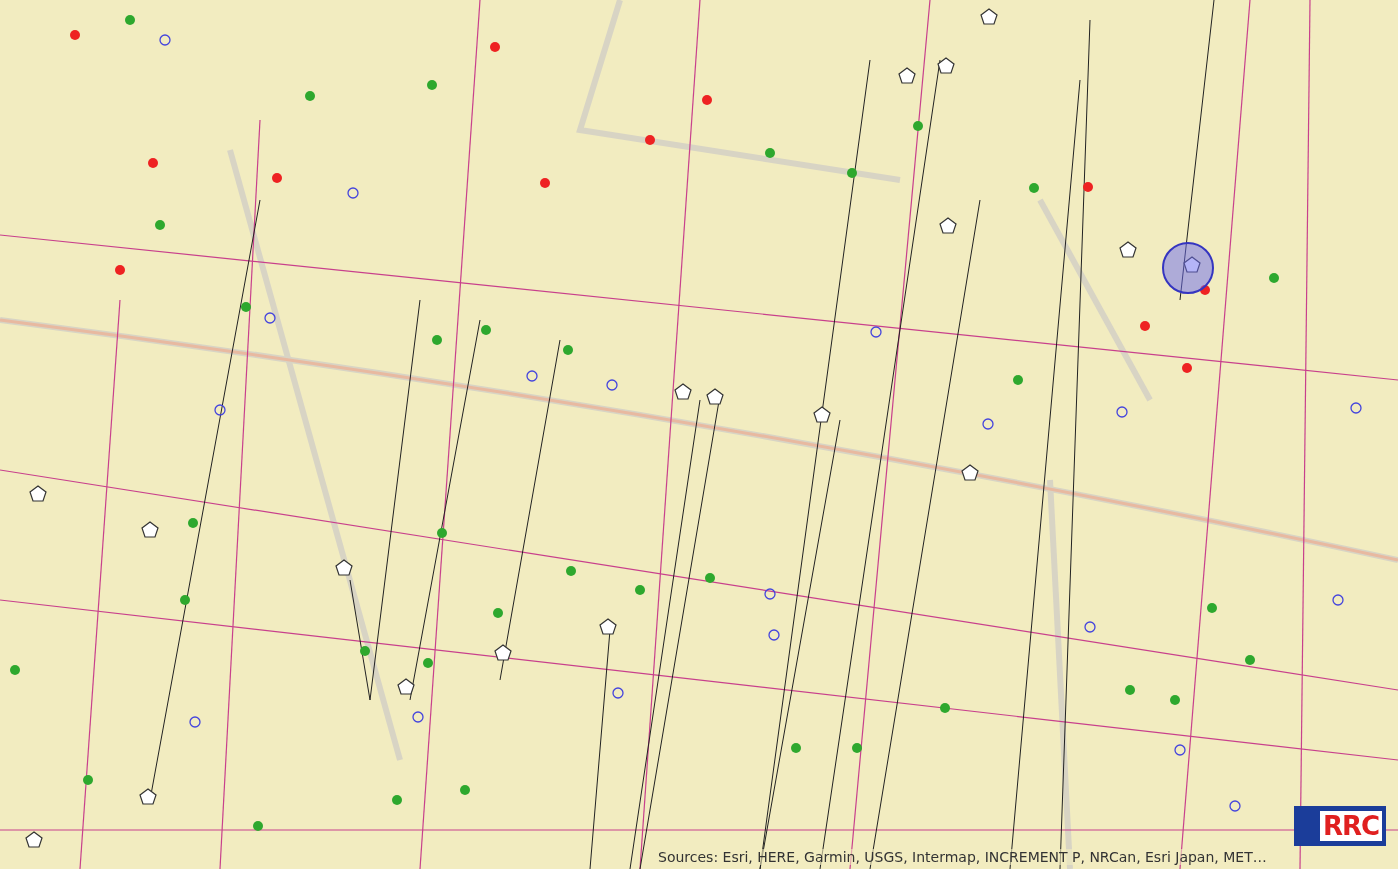 Image resolution: width=1398 pixels, height=869 pixels. What do you see at coordinates (1350, 826) in the screenshot?
I see `logo-text: RRC` at bounding box center [1350, 826].